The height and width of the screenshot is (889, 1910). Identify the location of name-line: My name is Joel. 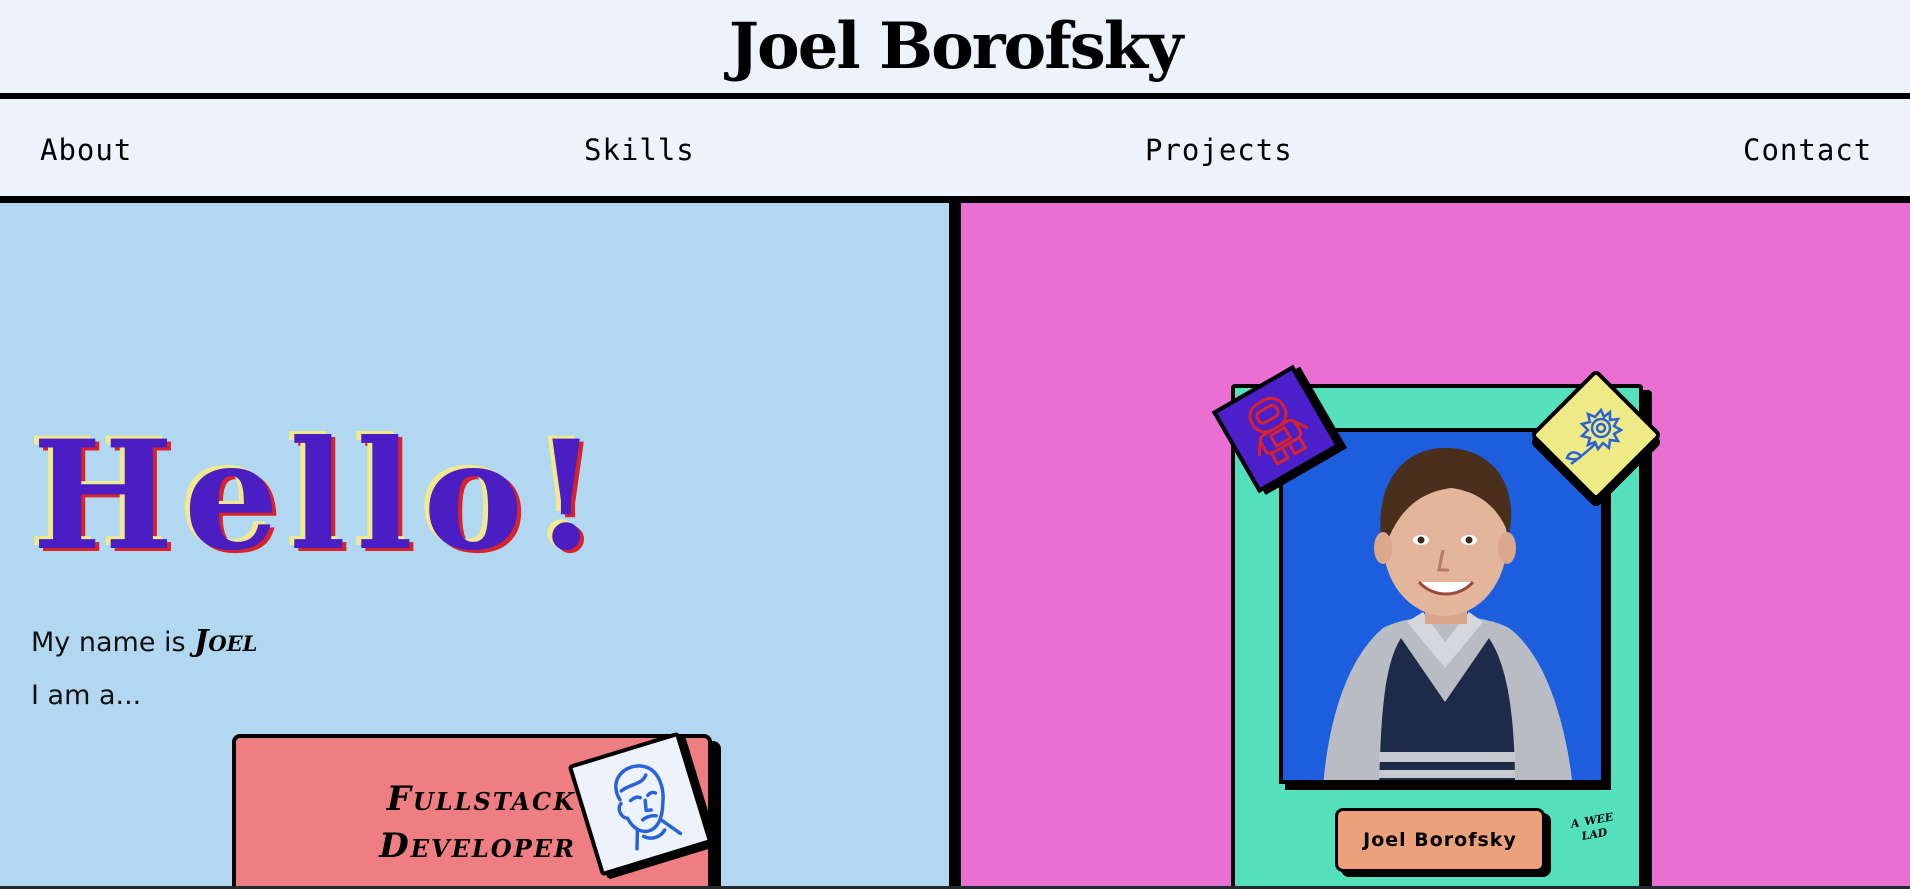
(144, 641).